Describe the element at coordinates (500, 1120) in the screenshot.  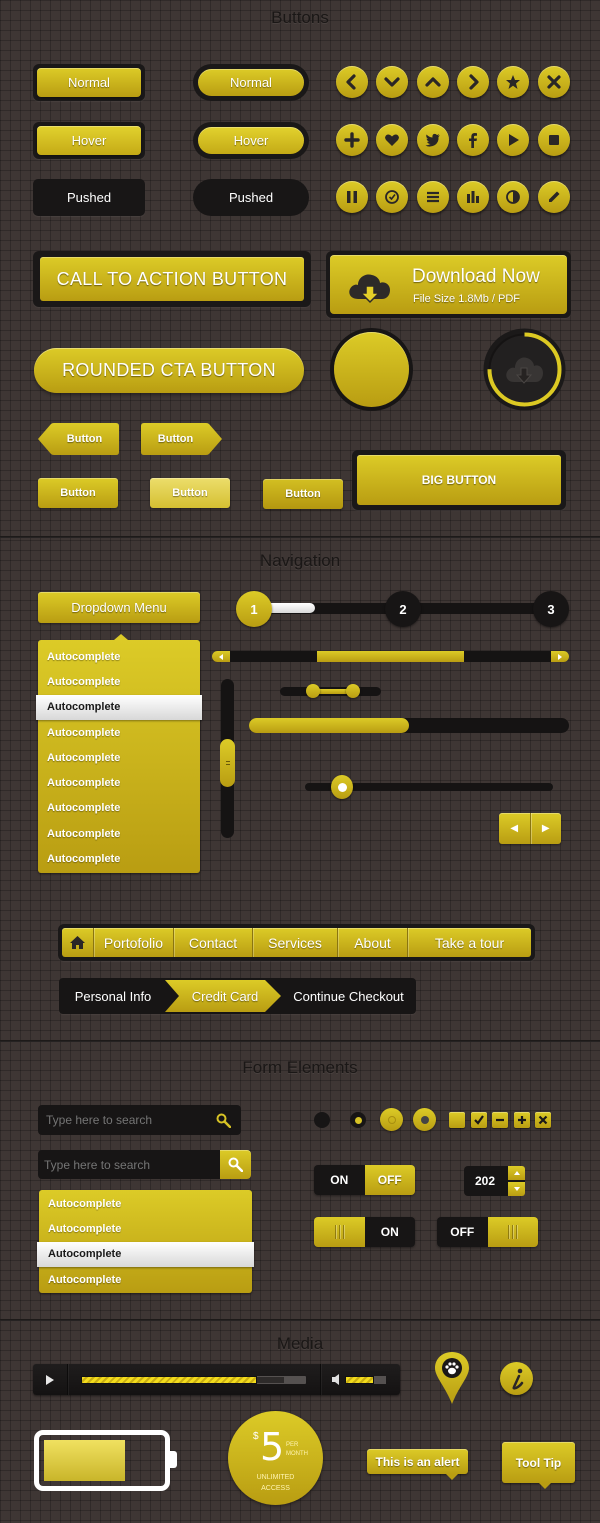
I see `checkbox-minus` at that location.